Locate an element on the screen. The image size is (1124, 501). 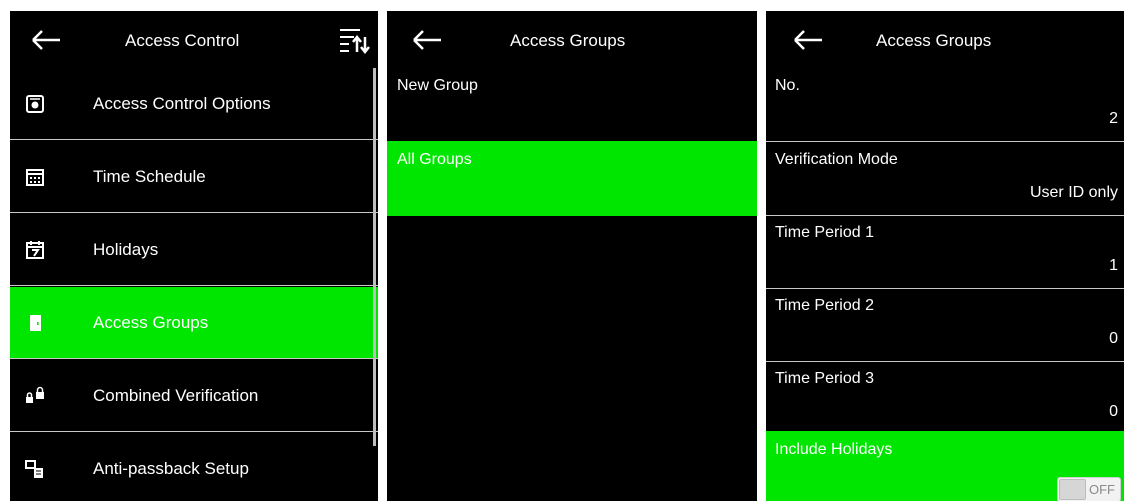
scrollbar is located at coordinates (374, 257).